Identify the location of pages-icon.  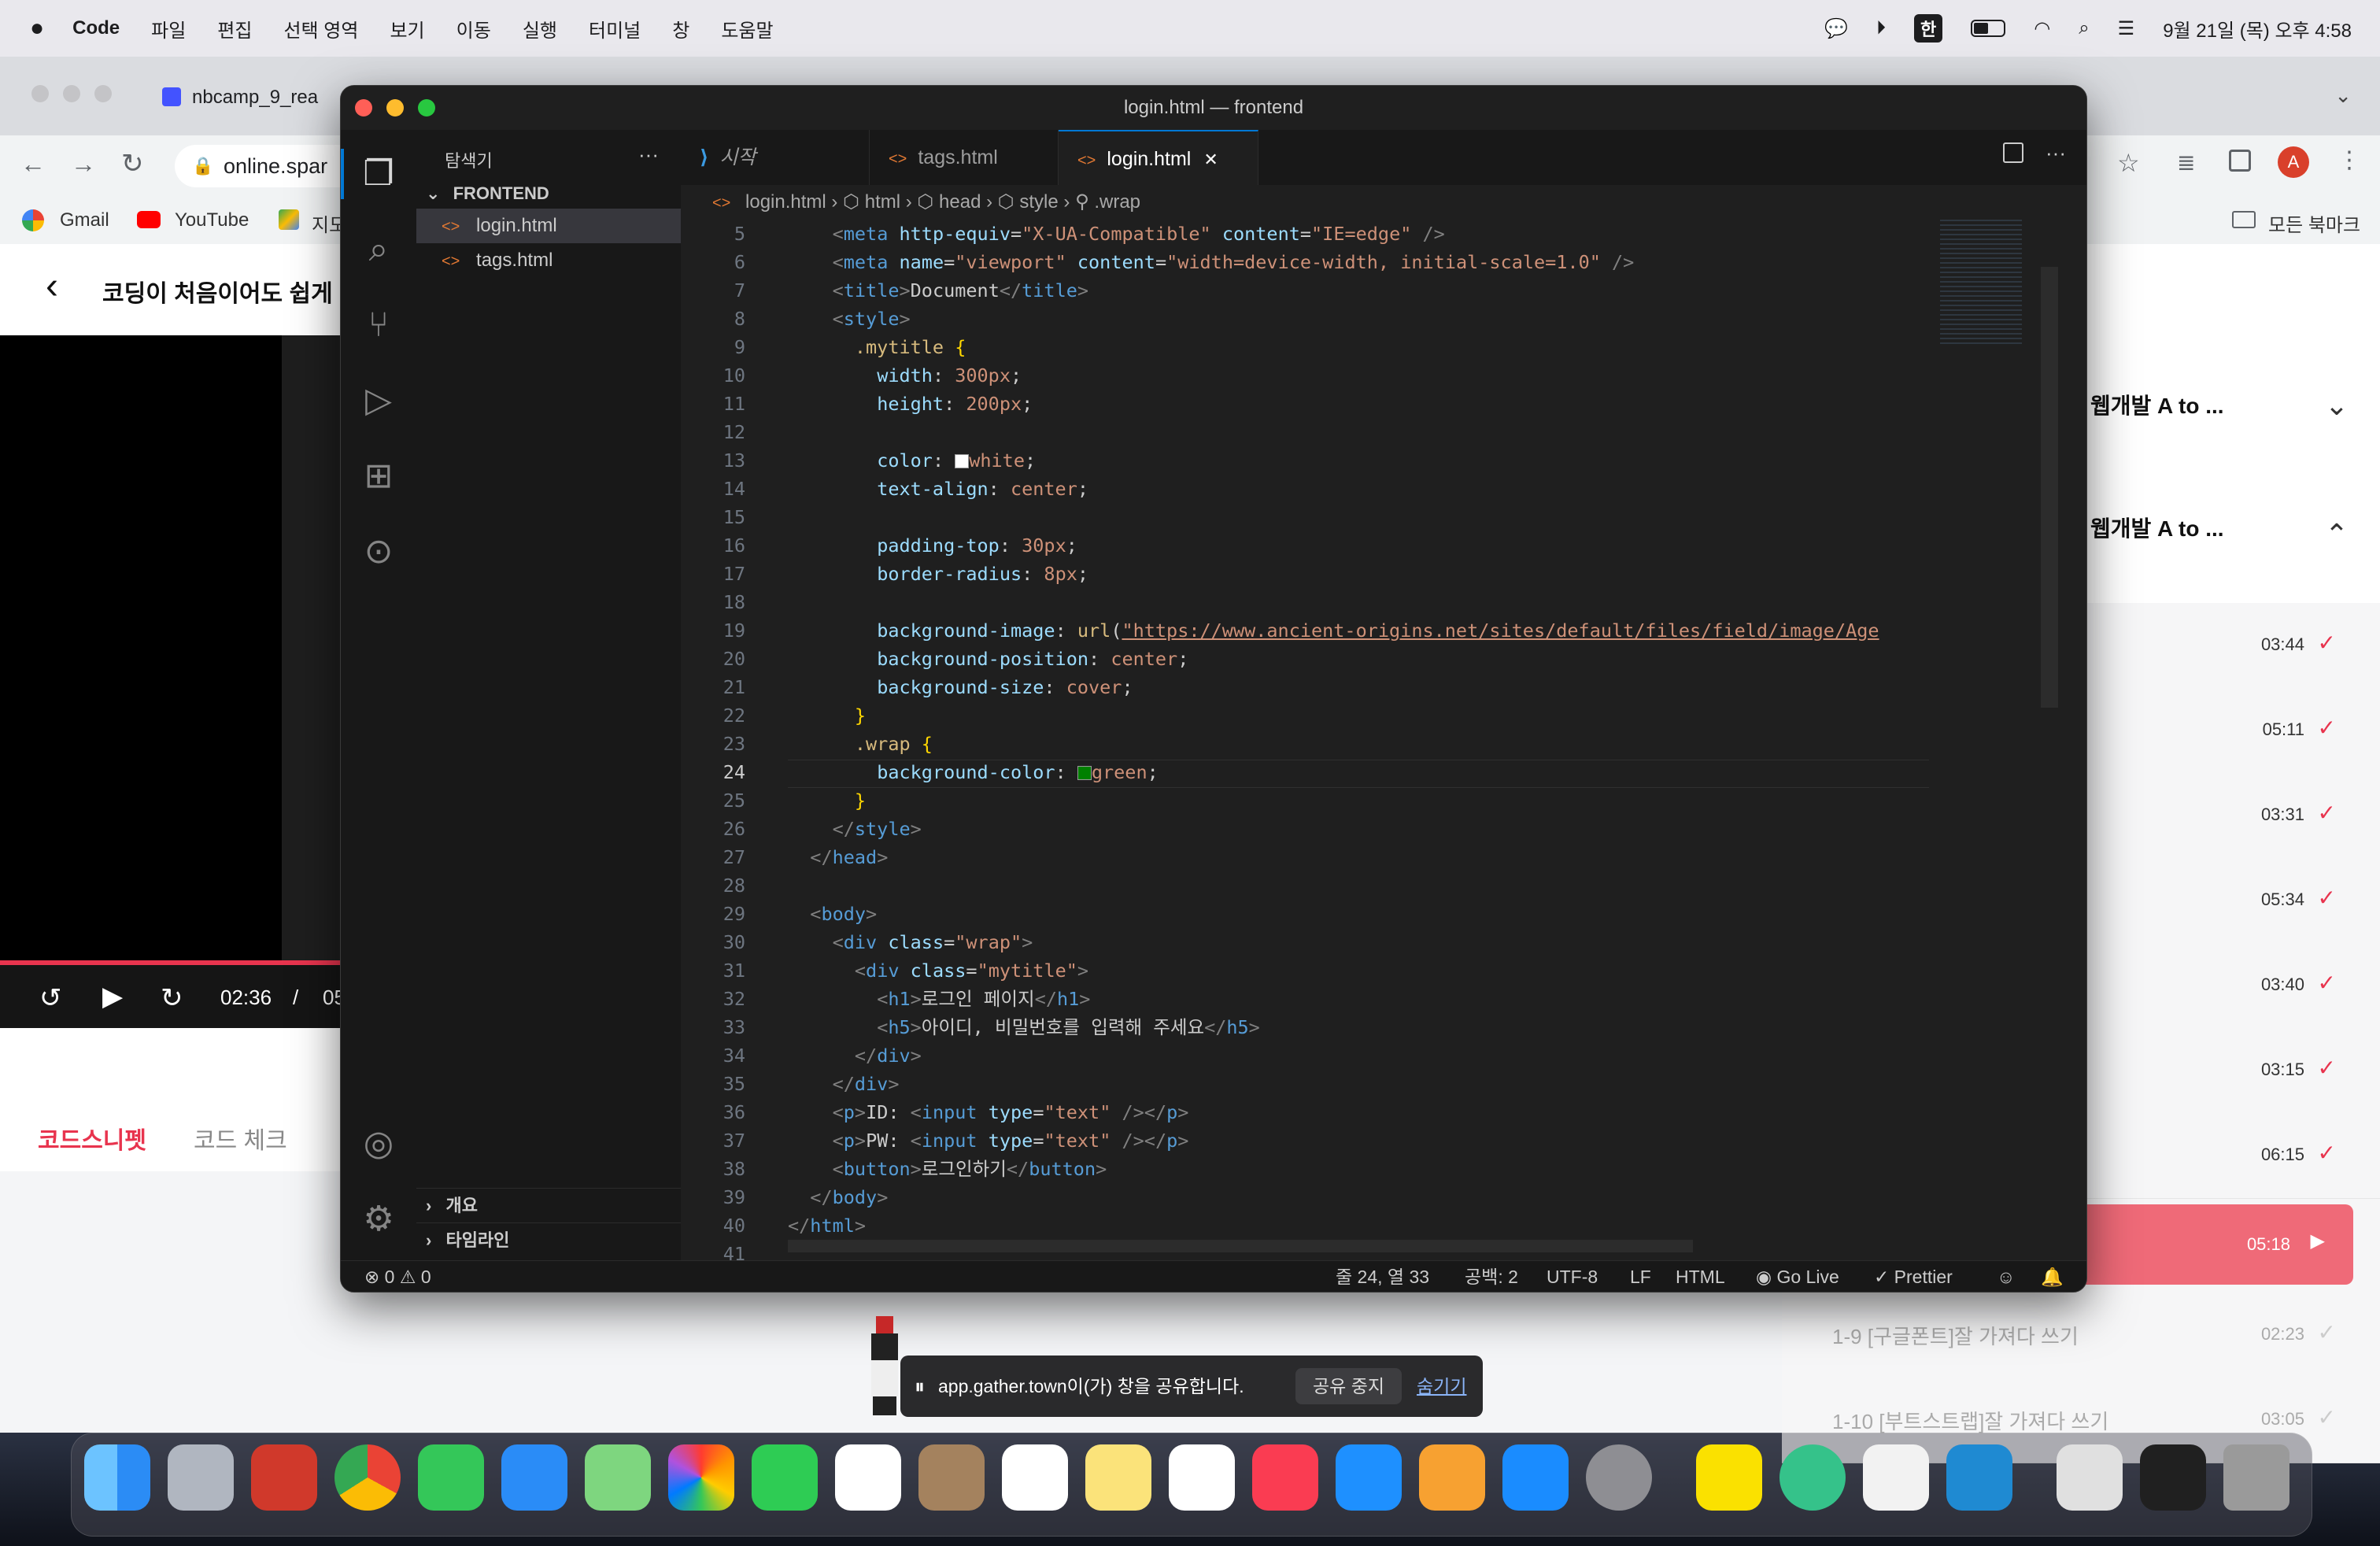
(1452, 1477).